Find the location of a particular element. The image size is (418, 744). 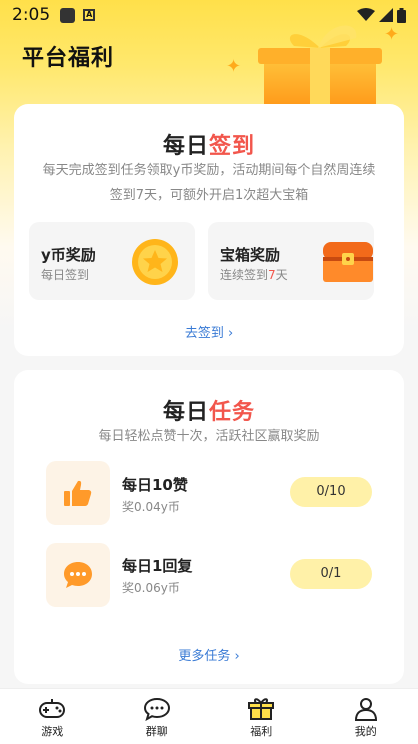

checkin-heading-highlight: 签到 is located at coordinates (232, 146).